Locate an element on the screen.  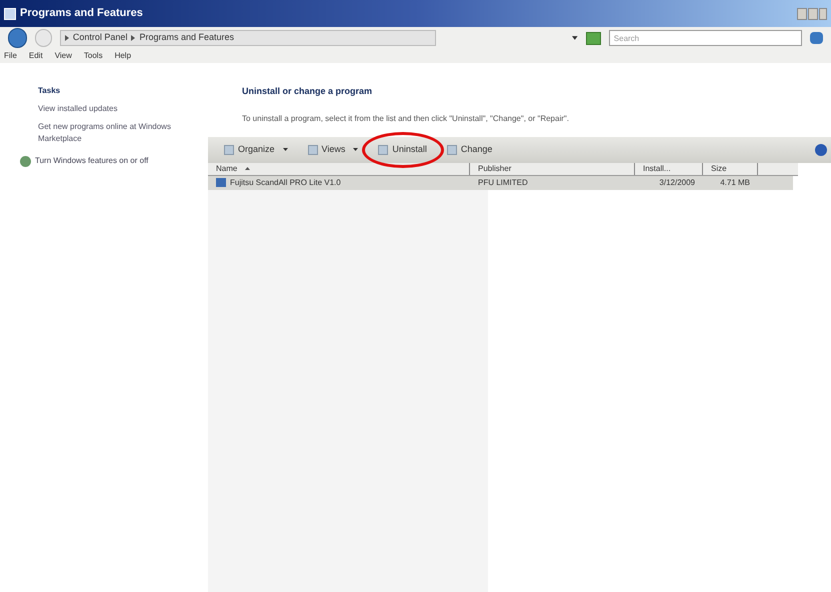
menu-item: File is located at coordinates (10, 56).